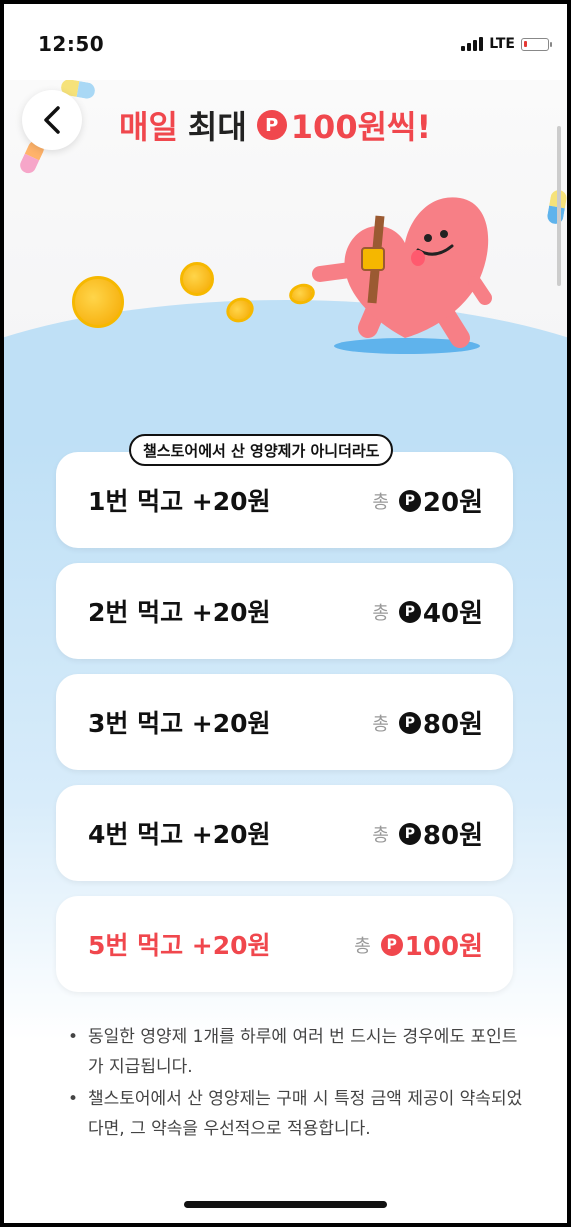  I want to click on reward-total: 총 P 40원, so click(427, 611).